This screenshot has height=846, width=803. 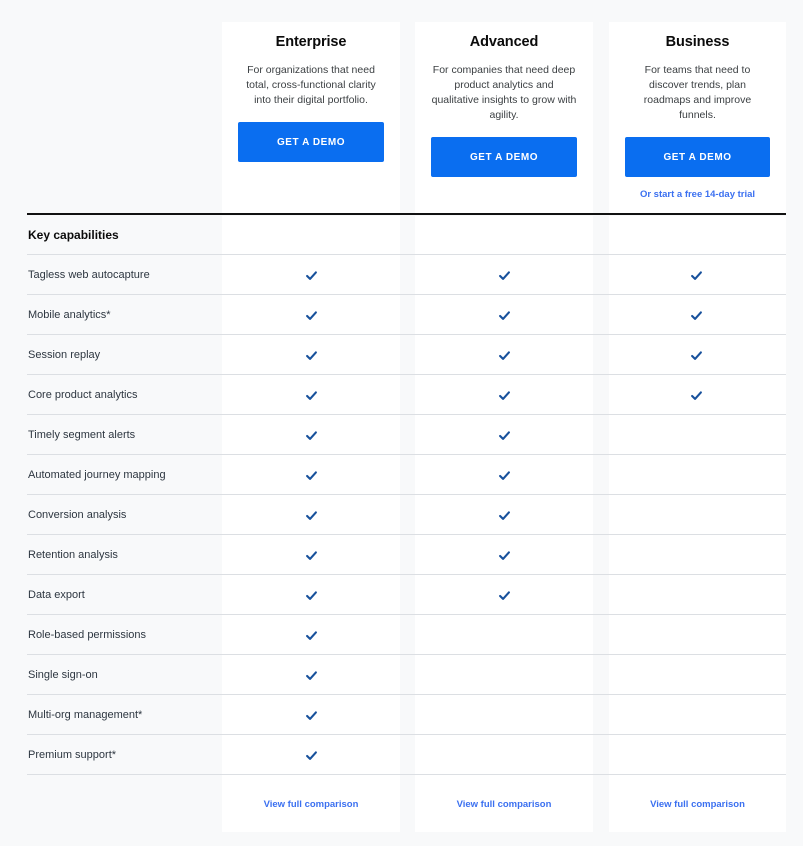 I want to click on view-full-comparison-link-enterprise: View full comparison, so click(x=311, y=804).